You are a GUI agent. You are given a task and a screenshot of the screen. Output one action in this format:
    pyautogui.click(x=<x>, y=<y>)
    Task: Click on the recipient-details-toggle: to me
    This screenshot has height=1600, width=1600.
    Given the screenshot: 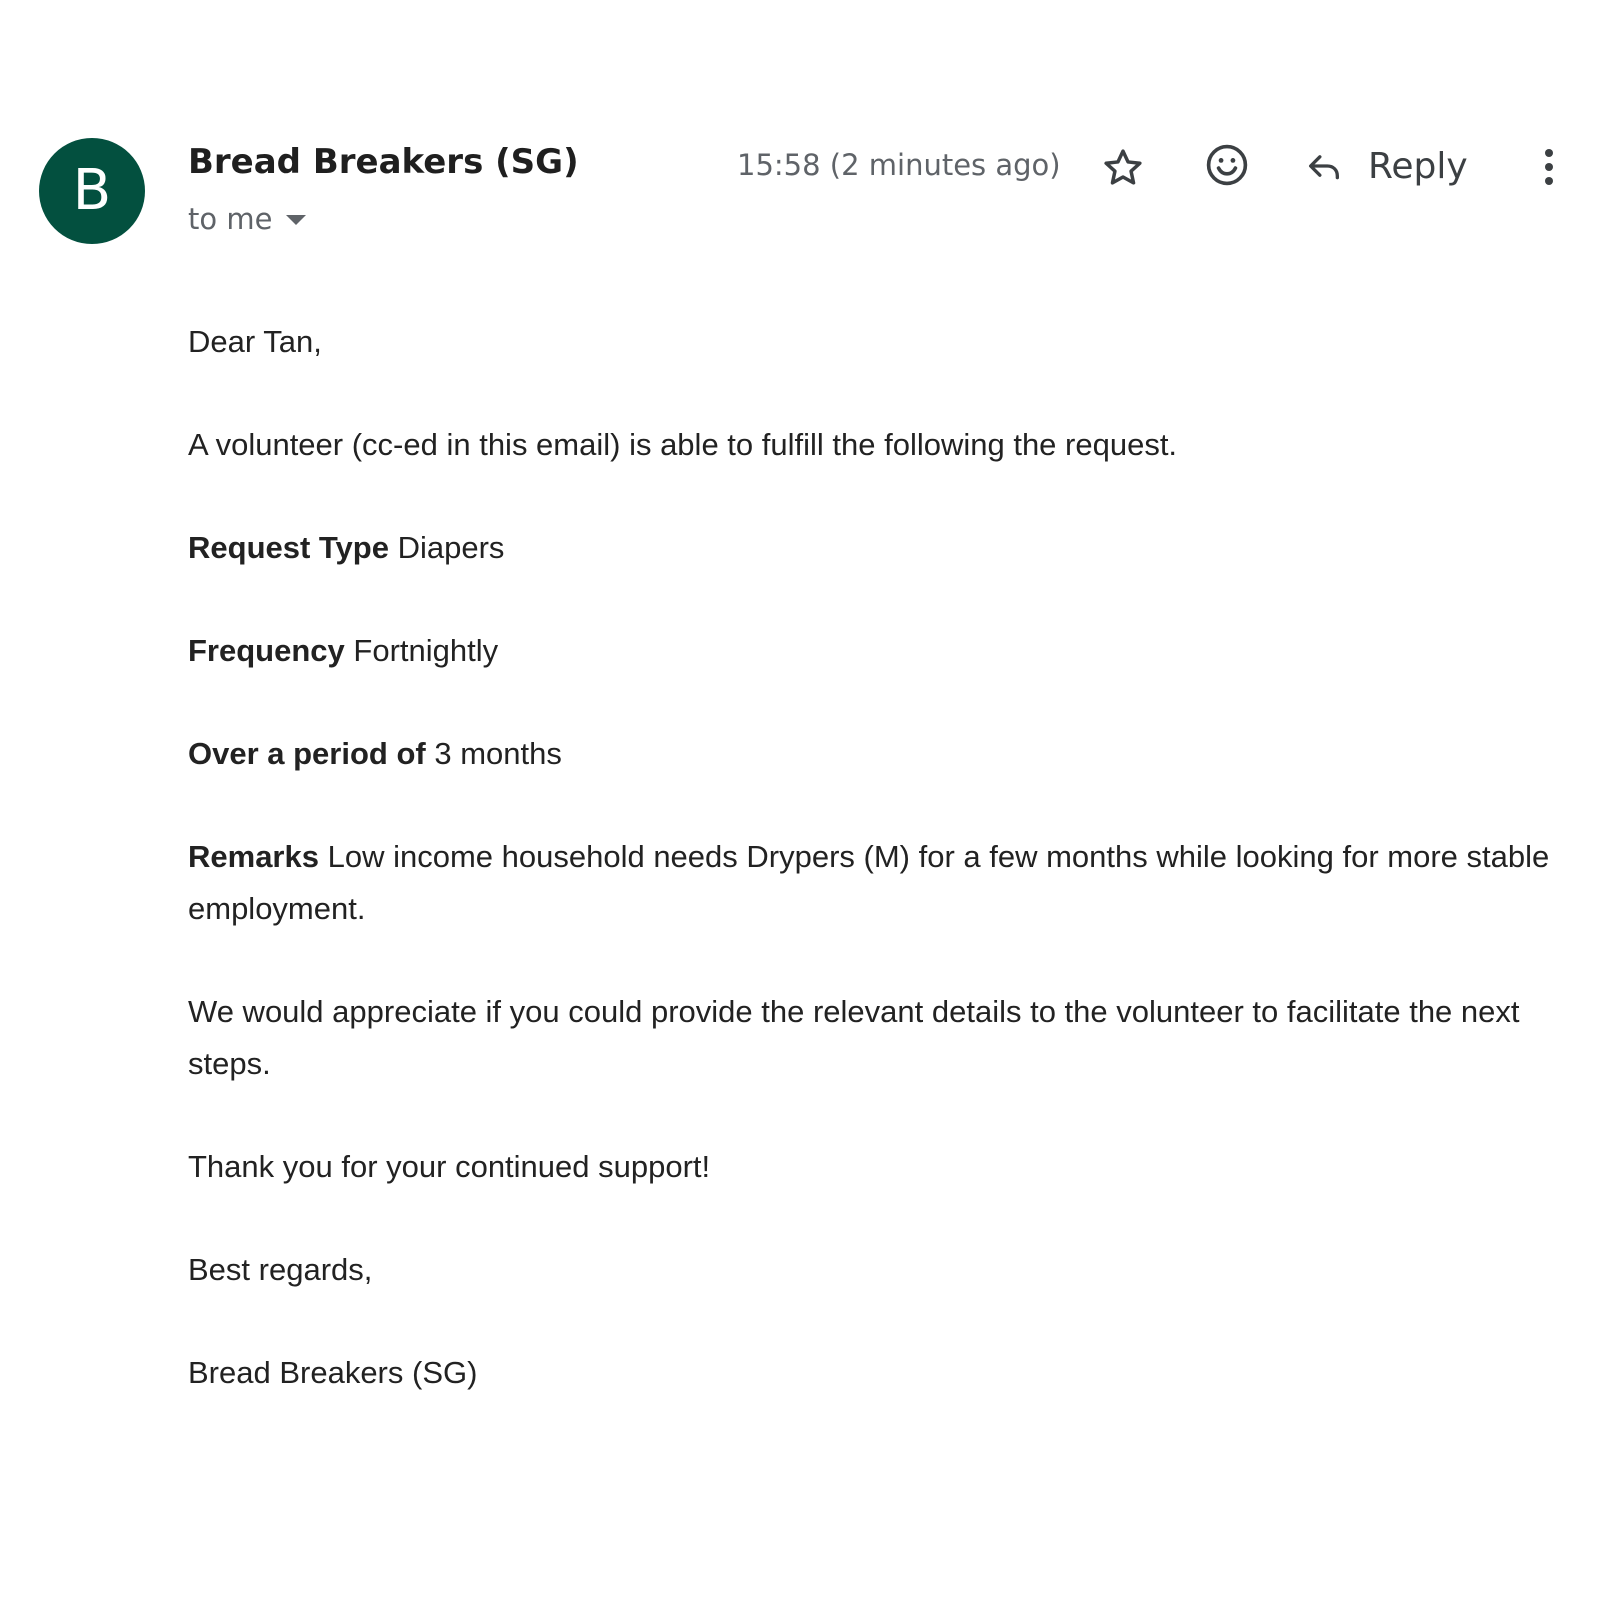 What is the action you would take?
    pyautogui.click(x=247, y=219)
    